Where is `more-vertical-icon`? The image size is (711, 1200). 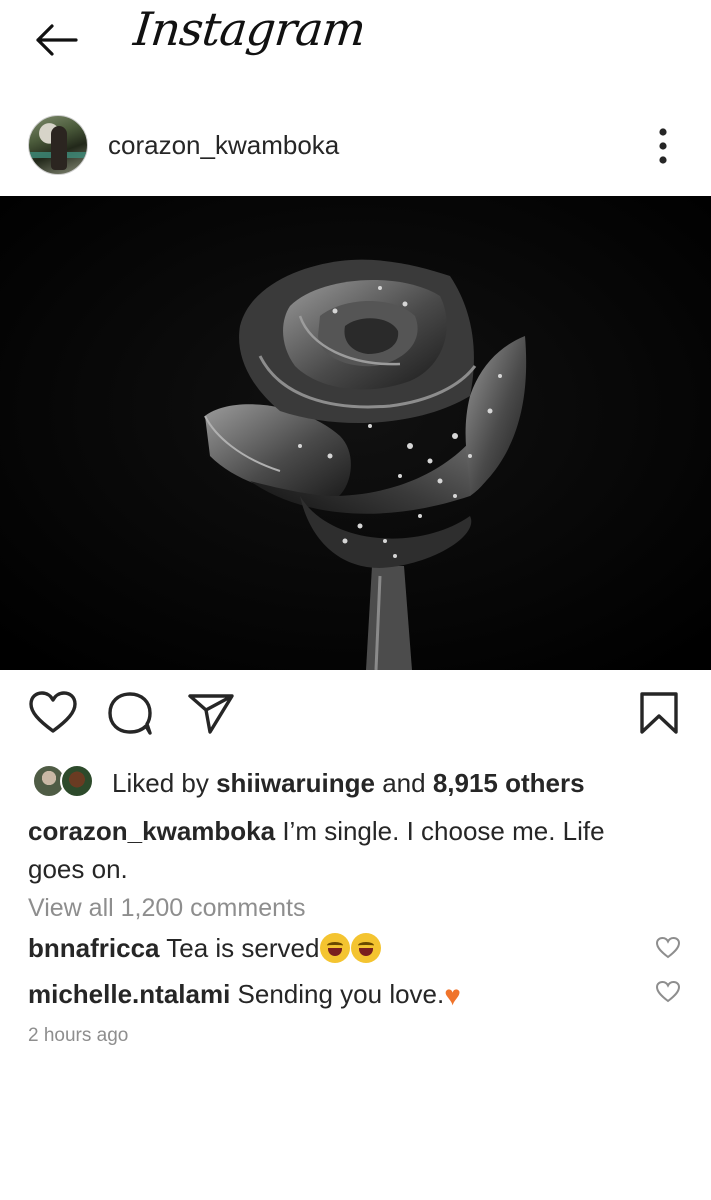
more-vertical-icon is located at coordinates (663, 146).